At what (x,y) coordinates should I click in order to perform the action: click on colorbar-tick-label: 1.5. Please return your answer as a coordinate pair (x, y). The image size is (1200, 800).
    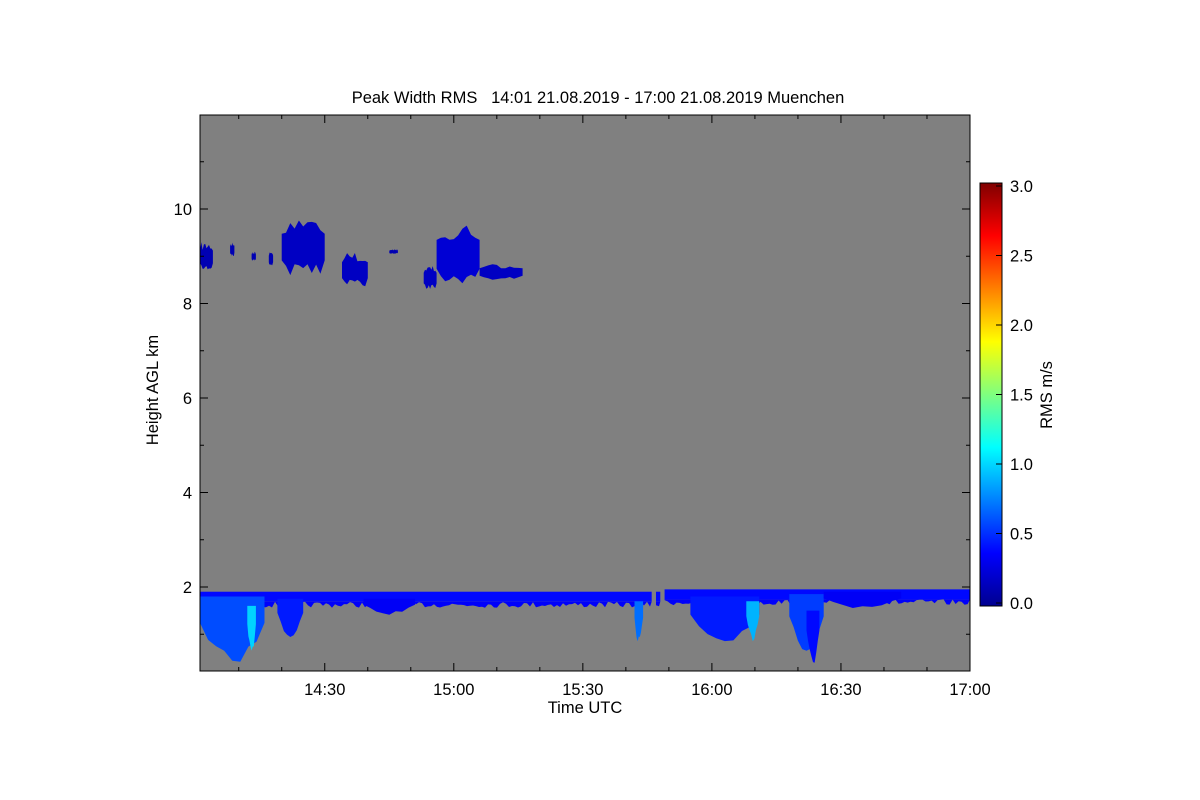
    Looking at the image, I should click on (1021, 396).